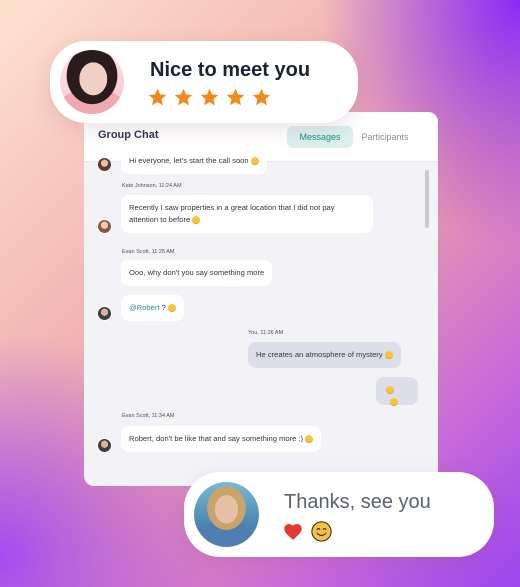  What do you see at coordinates (230, 70) in the screenshot?
I see `review-title: Nice to meet you` at bounding box center [230, 70].